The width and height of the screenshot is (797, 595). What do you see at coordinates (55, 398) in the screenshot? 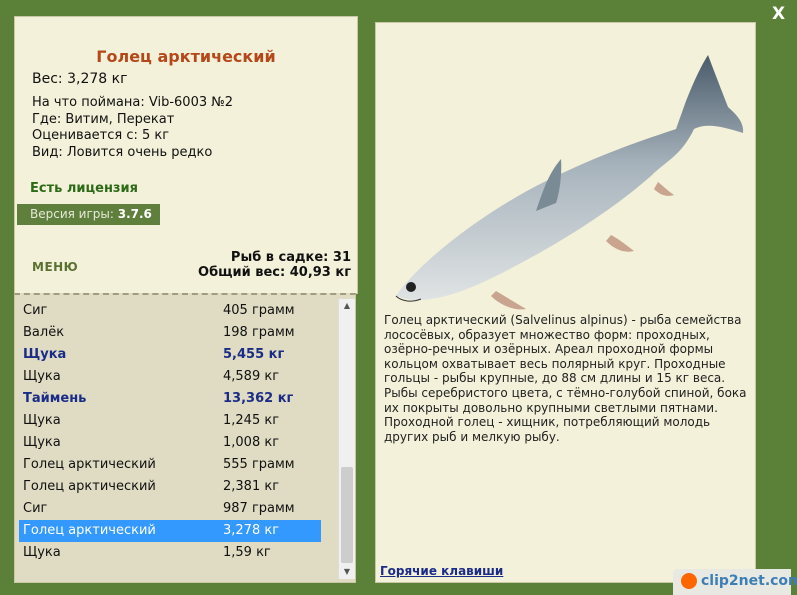
I see `list-item-name: Таймень` at bounding box center [55, 398].